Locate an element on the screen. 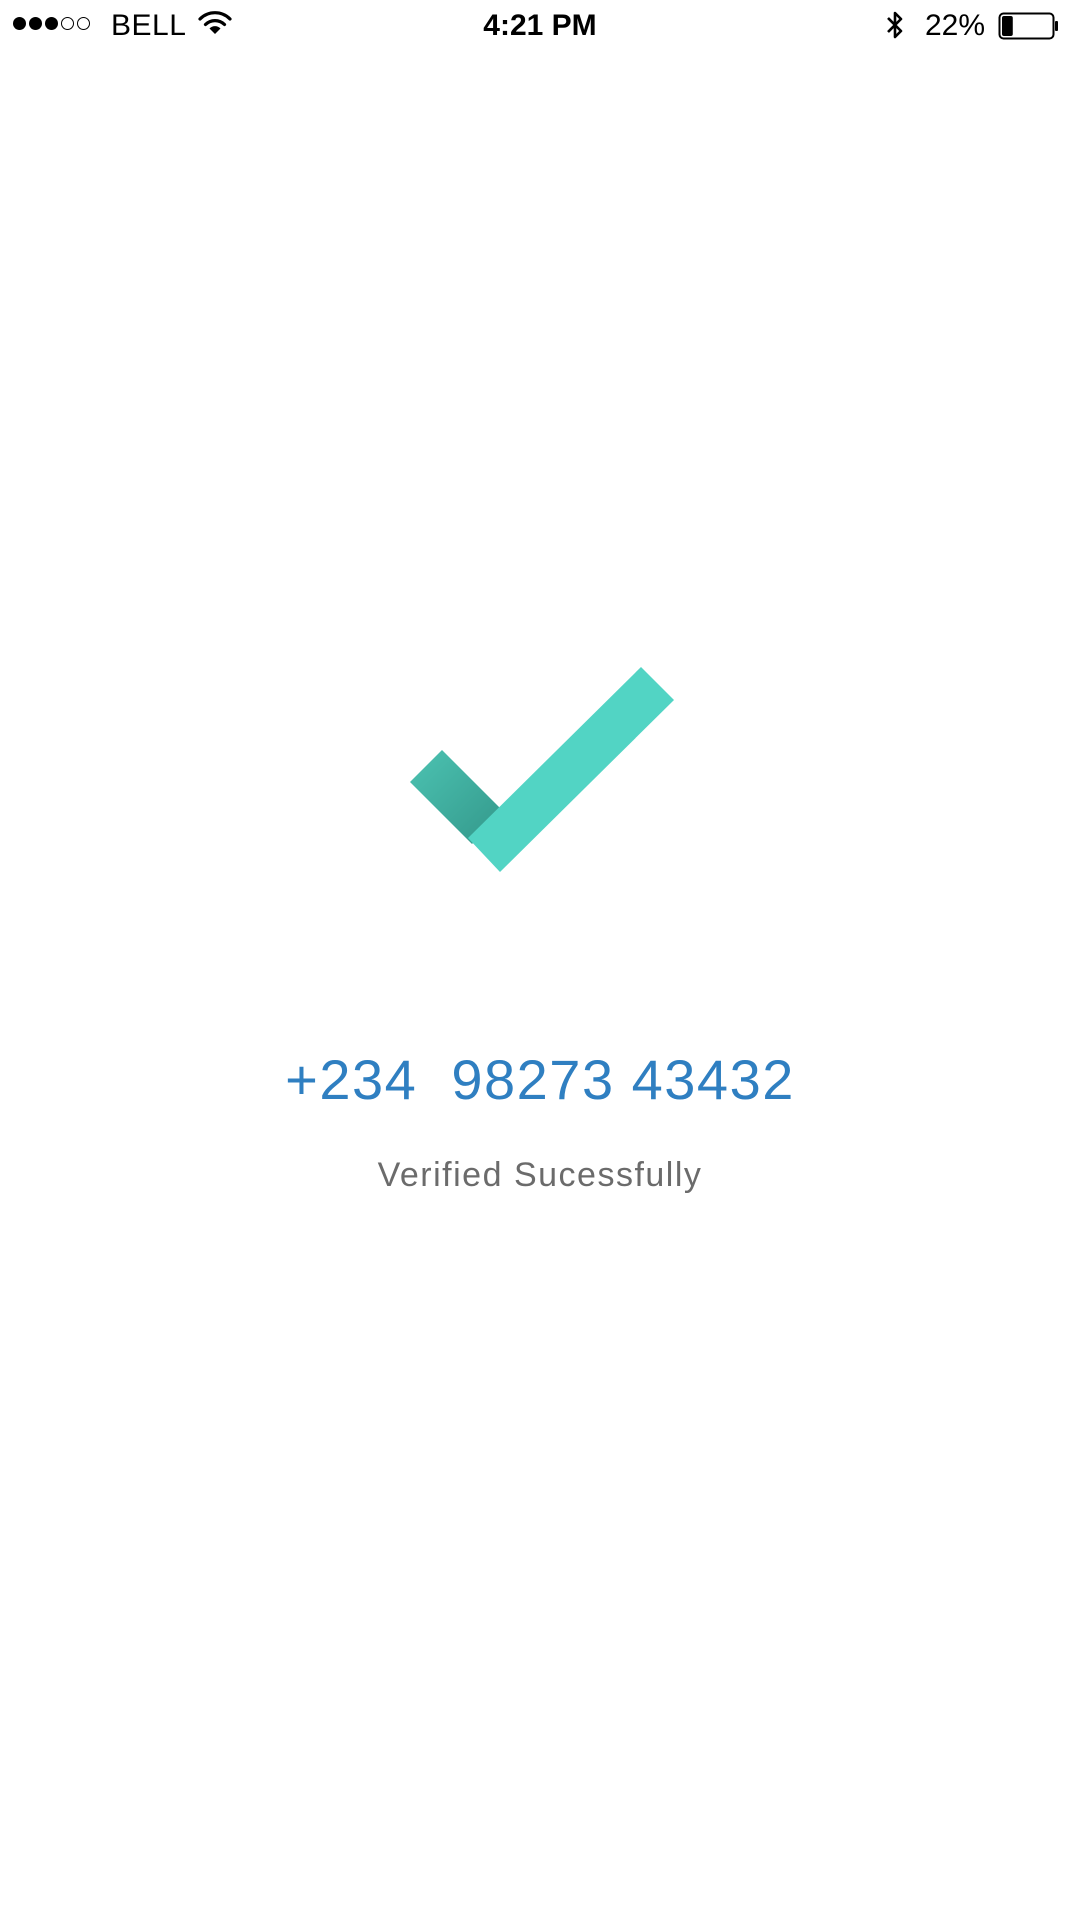 The height and width of the screenshot is (1920, 1080). verification-status-message: Verified Sucessfully is located at coordinates (540, 1175).